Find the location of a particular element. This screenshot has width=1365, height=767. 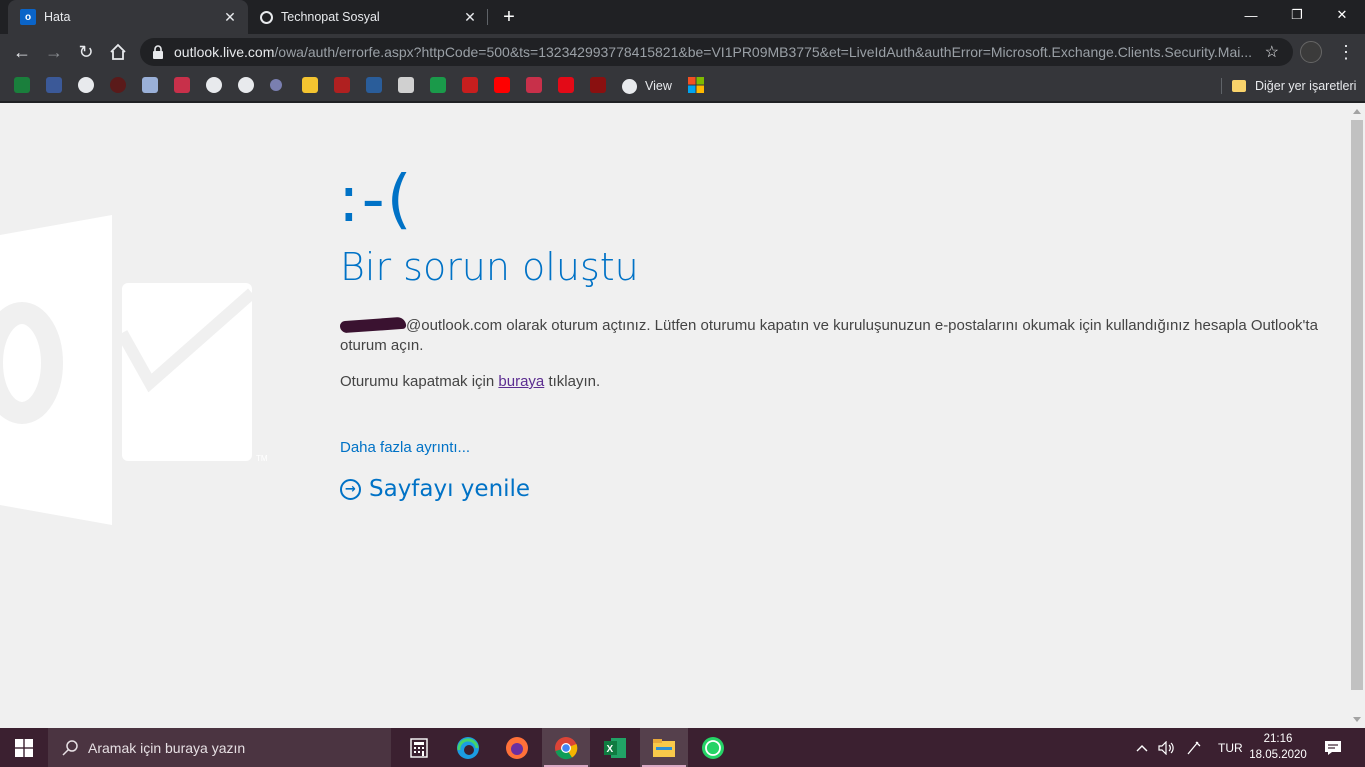

file-explorer-icon is located at coordinates (664, 747).